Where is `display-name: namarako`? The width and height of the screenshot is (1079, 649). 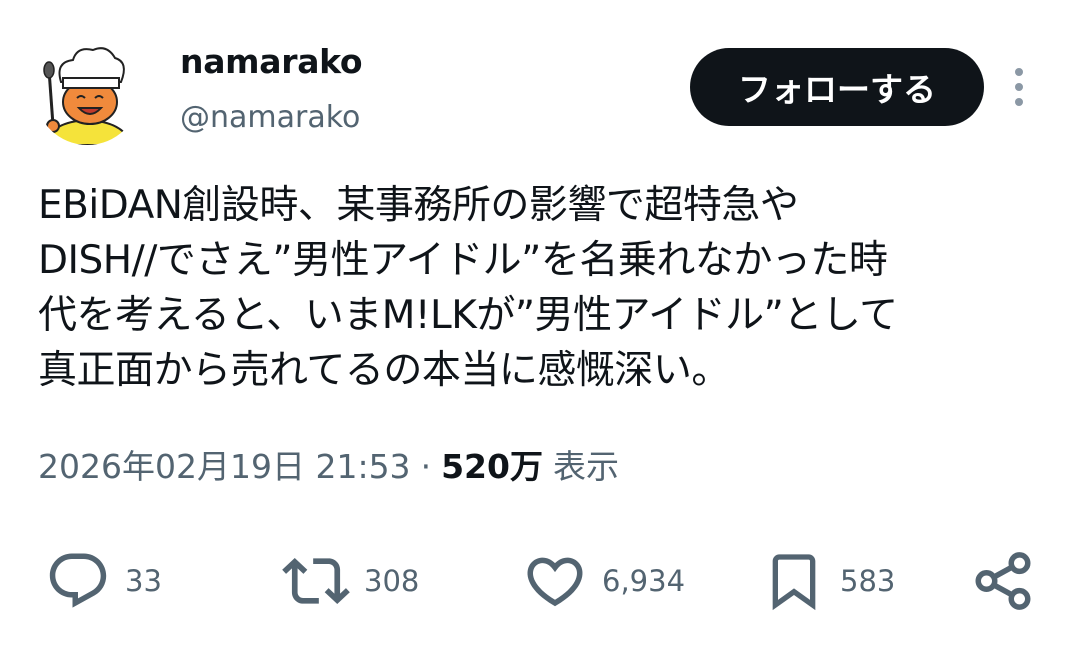
display-name: namarako is located at coordinates (271, 61).